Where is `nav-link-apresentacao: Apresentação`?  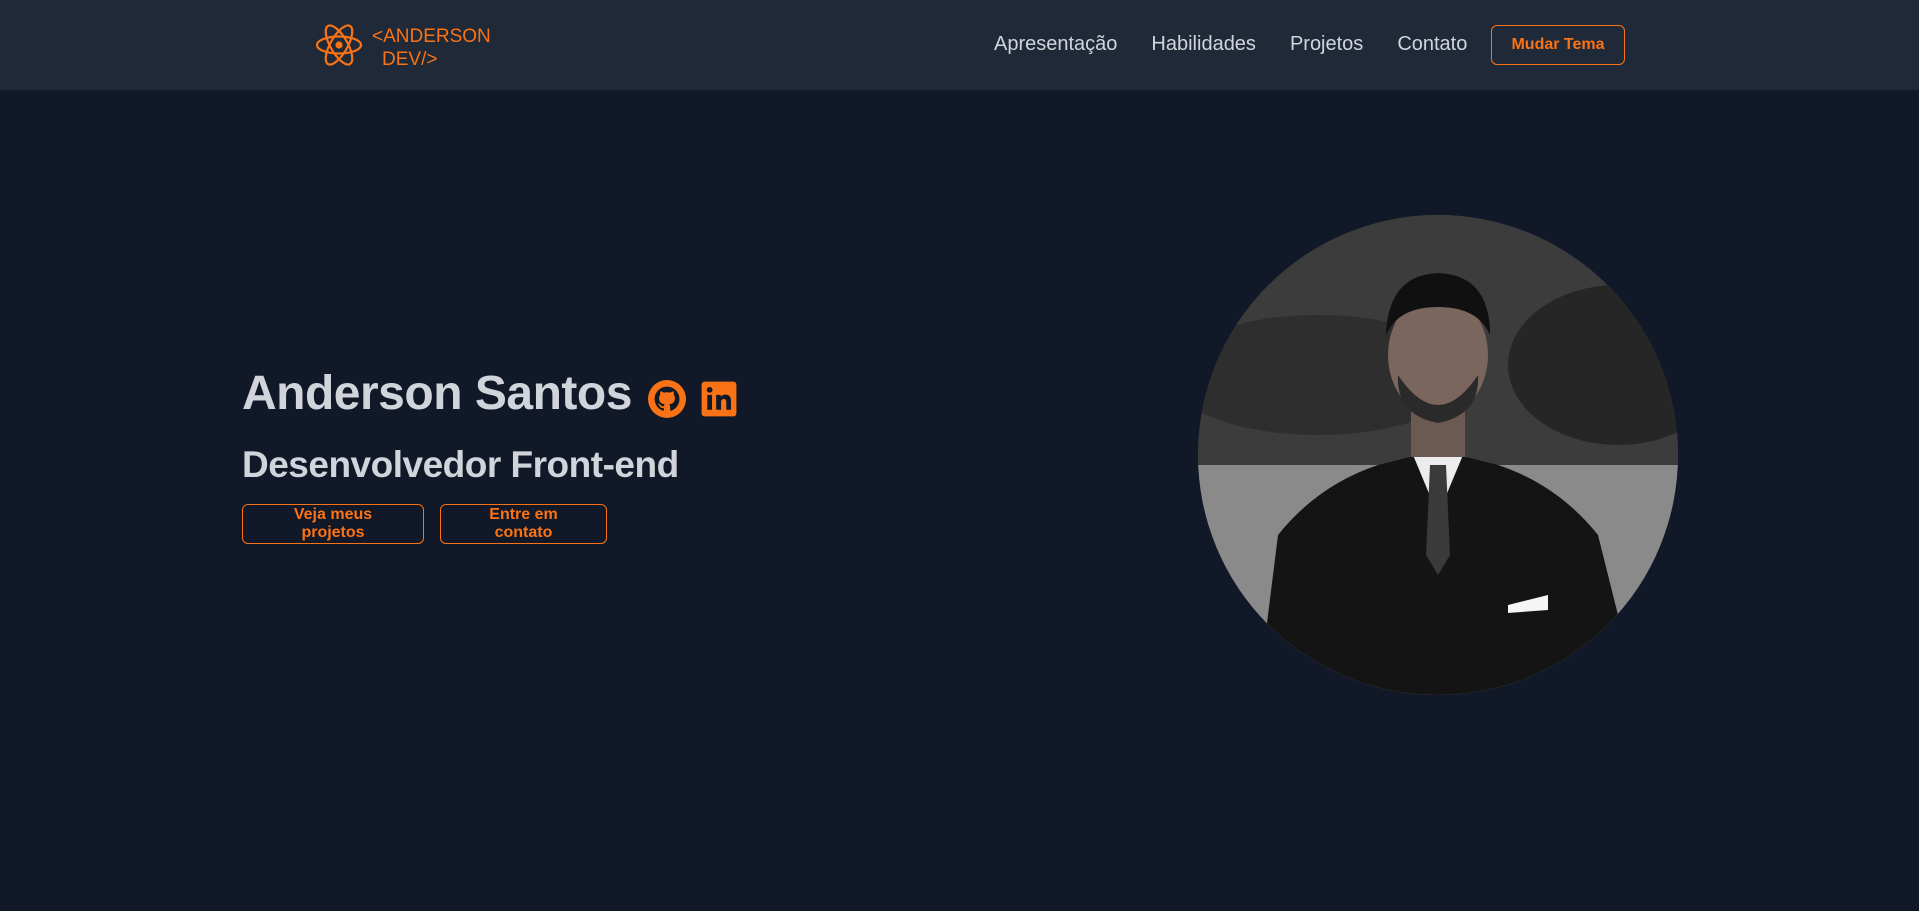 nav-link-apresentacao: Apresentação is located at coordinates (1055, 44).